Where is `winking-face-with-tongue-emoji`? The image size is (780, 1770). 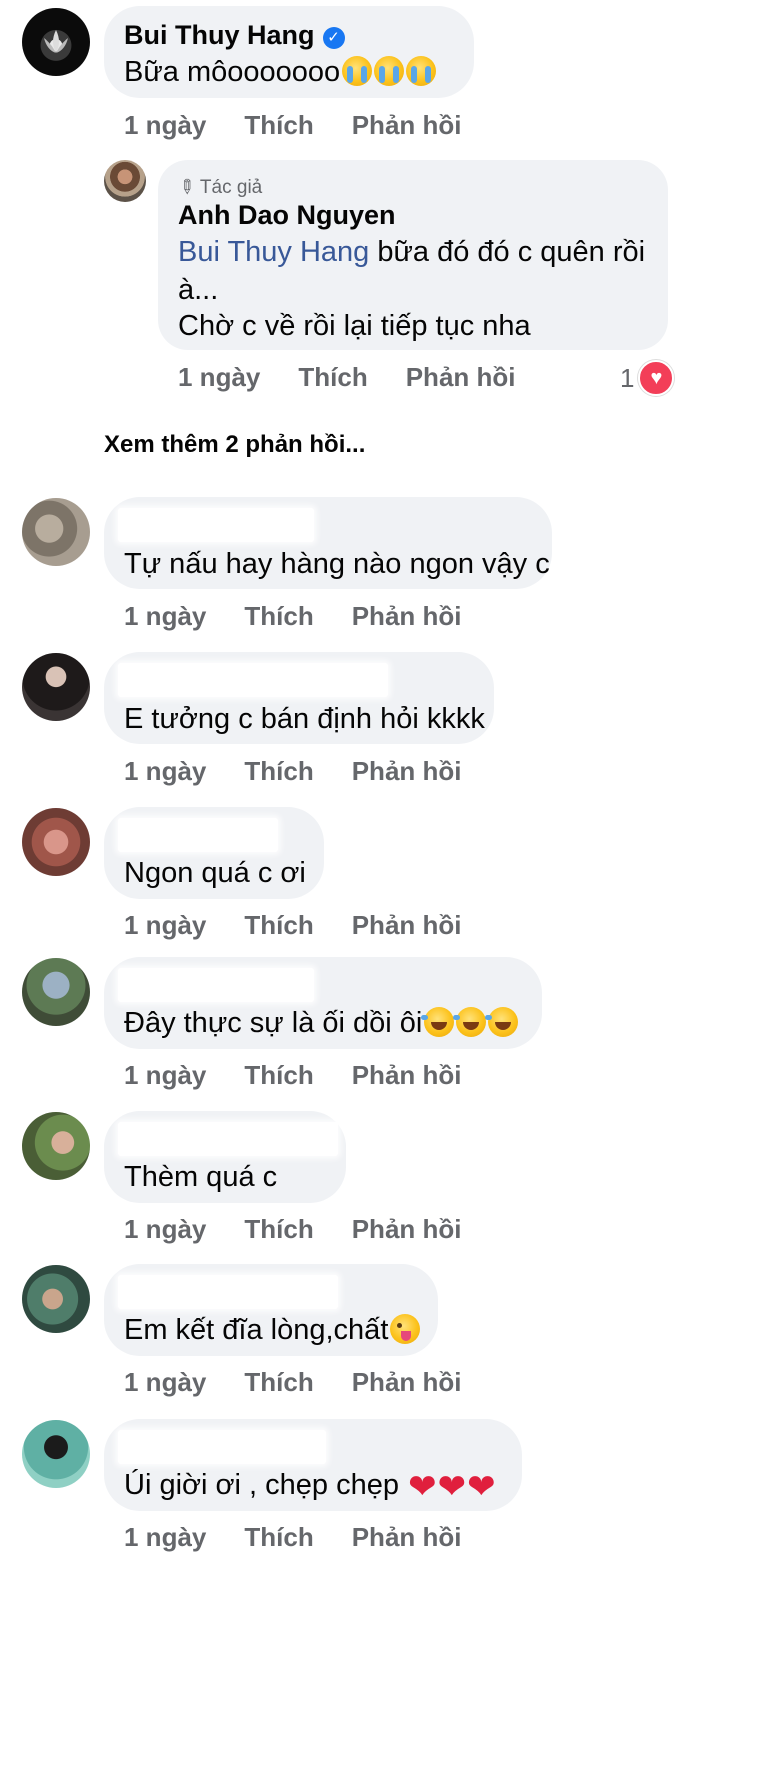 winking-face-with-tongue-emoji is located at coordinates (405, 1329).